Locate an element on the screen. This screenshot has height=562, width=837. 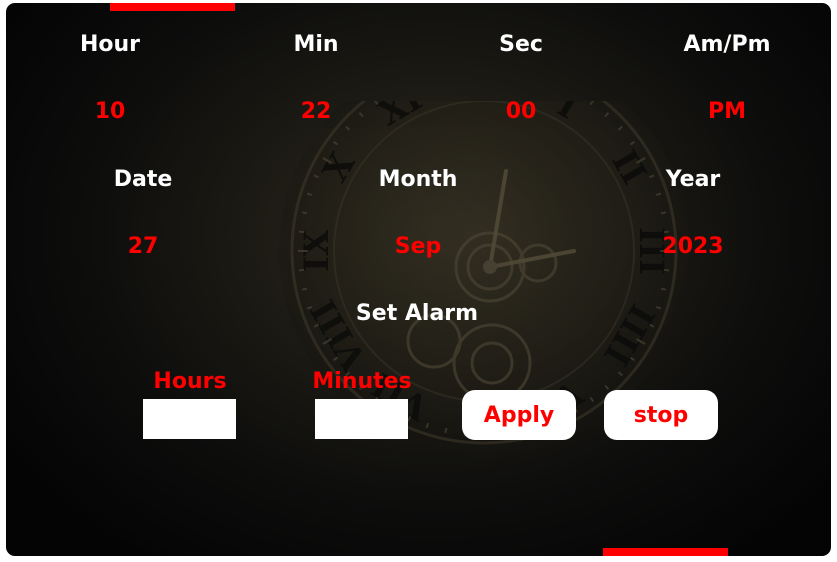
set-alarm-heading: Set Alarm is located at coordinates (417, 313).